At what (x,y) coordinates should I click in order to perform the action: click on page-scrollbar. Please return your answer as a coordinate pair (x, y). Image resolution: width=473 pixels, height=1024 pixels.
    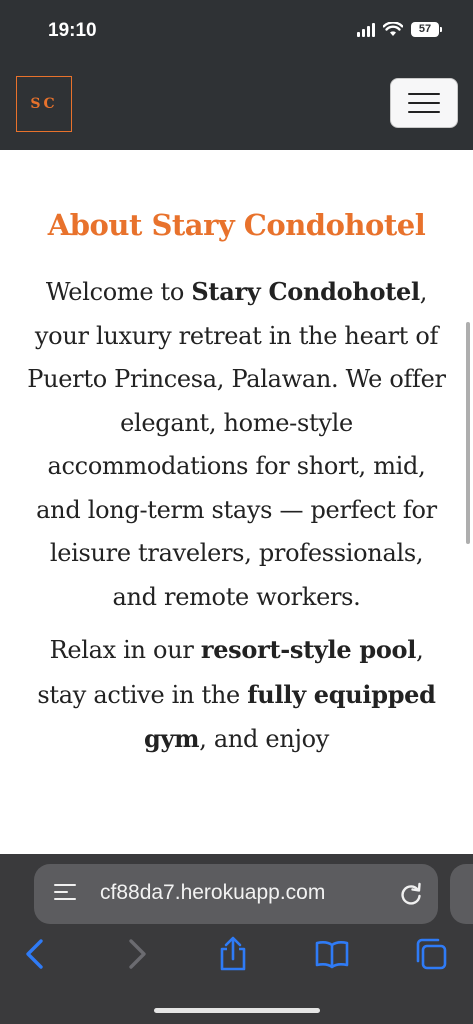
    Looking at the image, I should click on (468, 433).